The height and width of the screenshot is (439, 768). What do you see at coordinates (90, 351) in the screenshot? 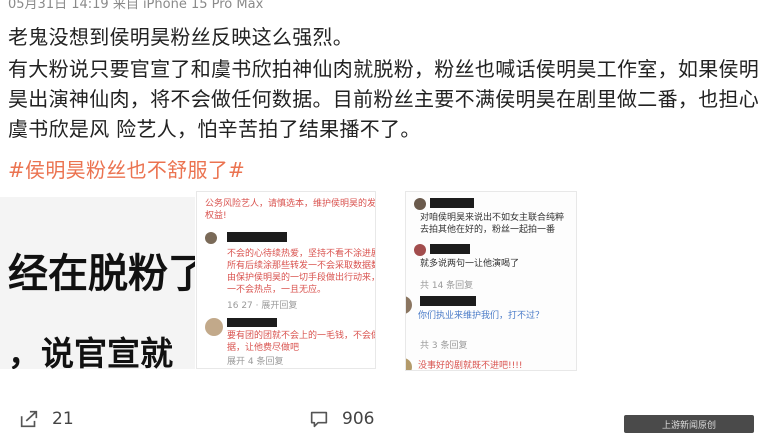
I see `image-1-text-2: ，说官宣就` at bounding box center [90, 351].